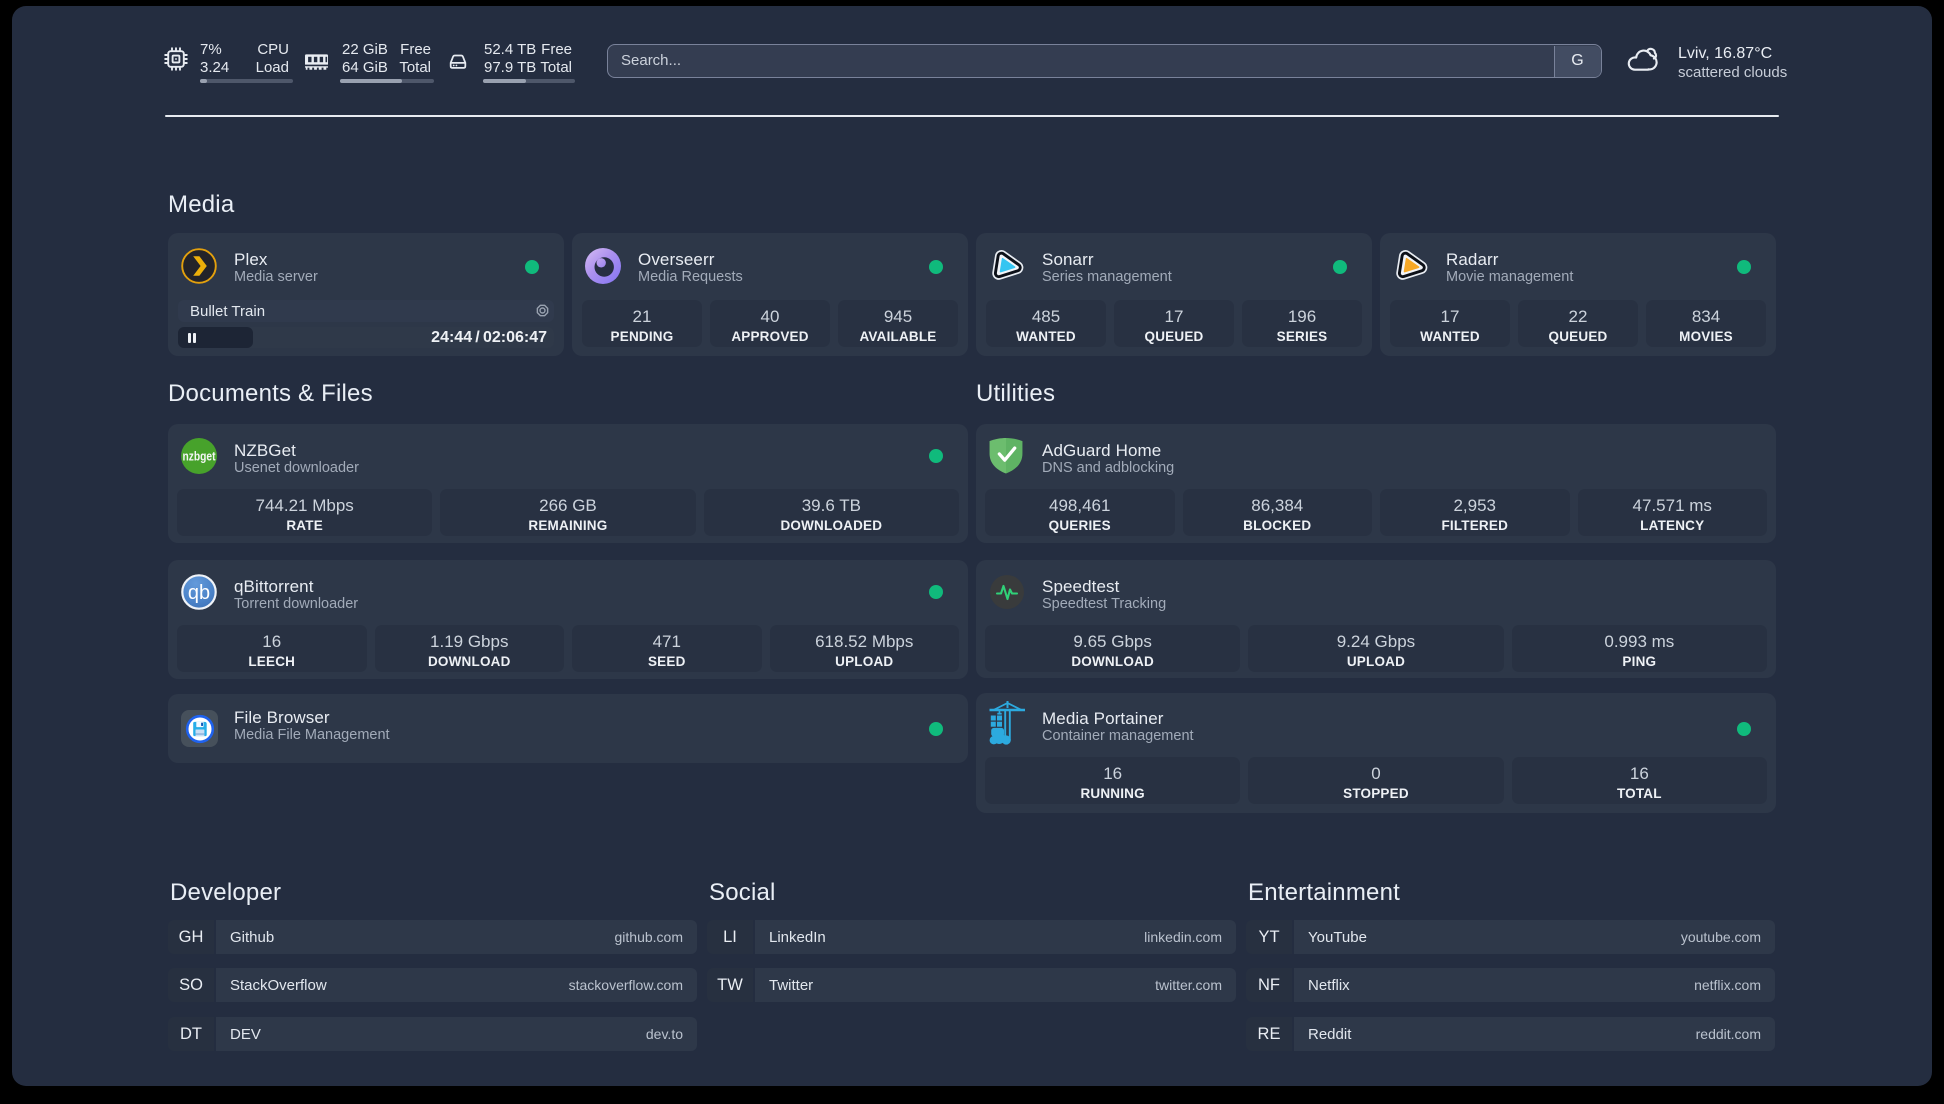 Image resolution: width=1944 pixels, height=1104 pixels. I want to click on svg-text: qb, so click(199, 593).